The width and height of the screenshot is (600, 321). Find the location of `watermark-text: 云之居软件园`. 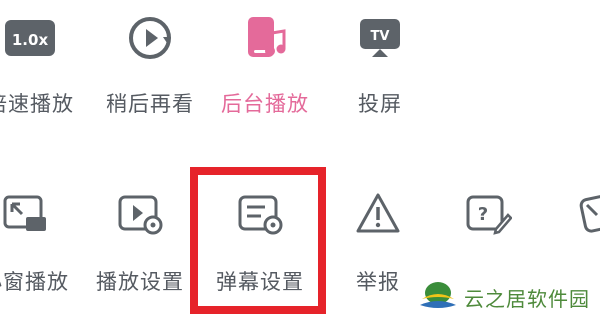

watermark-text: 云之居软件园 is located at coordinates (527, 298).